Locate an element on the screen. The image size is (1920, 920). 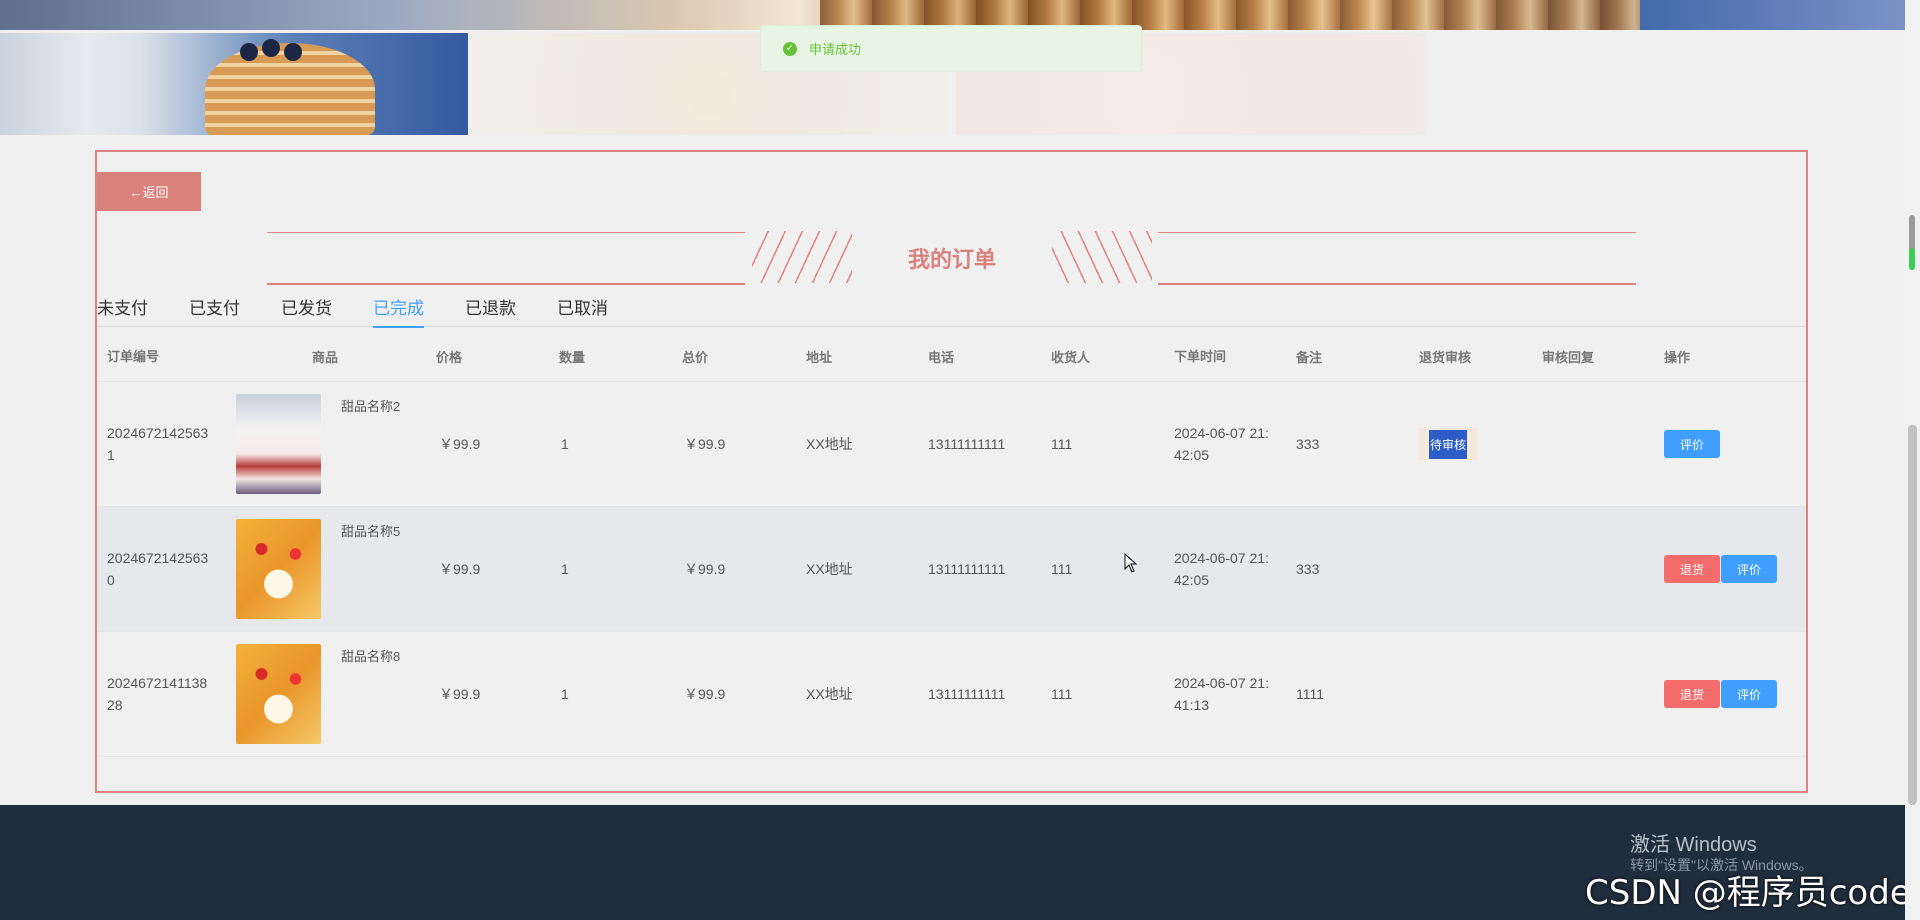
header-order-time: 下单时间 is located at coordinates (1200, 356).